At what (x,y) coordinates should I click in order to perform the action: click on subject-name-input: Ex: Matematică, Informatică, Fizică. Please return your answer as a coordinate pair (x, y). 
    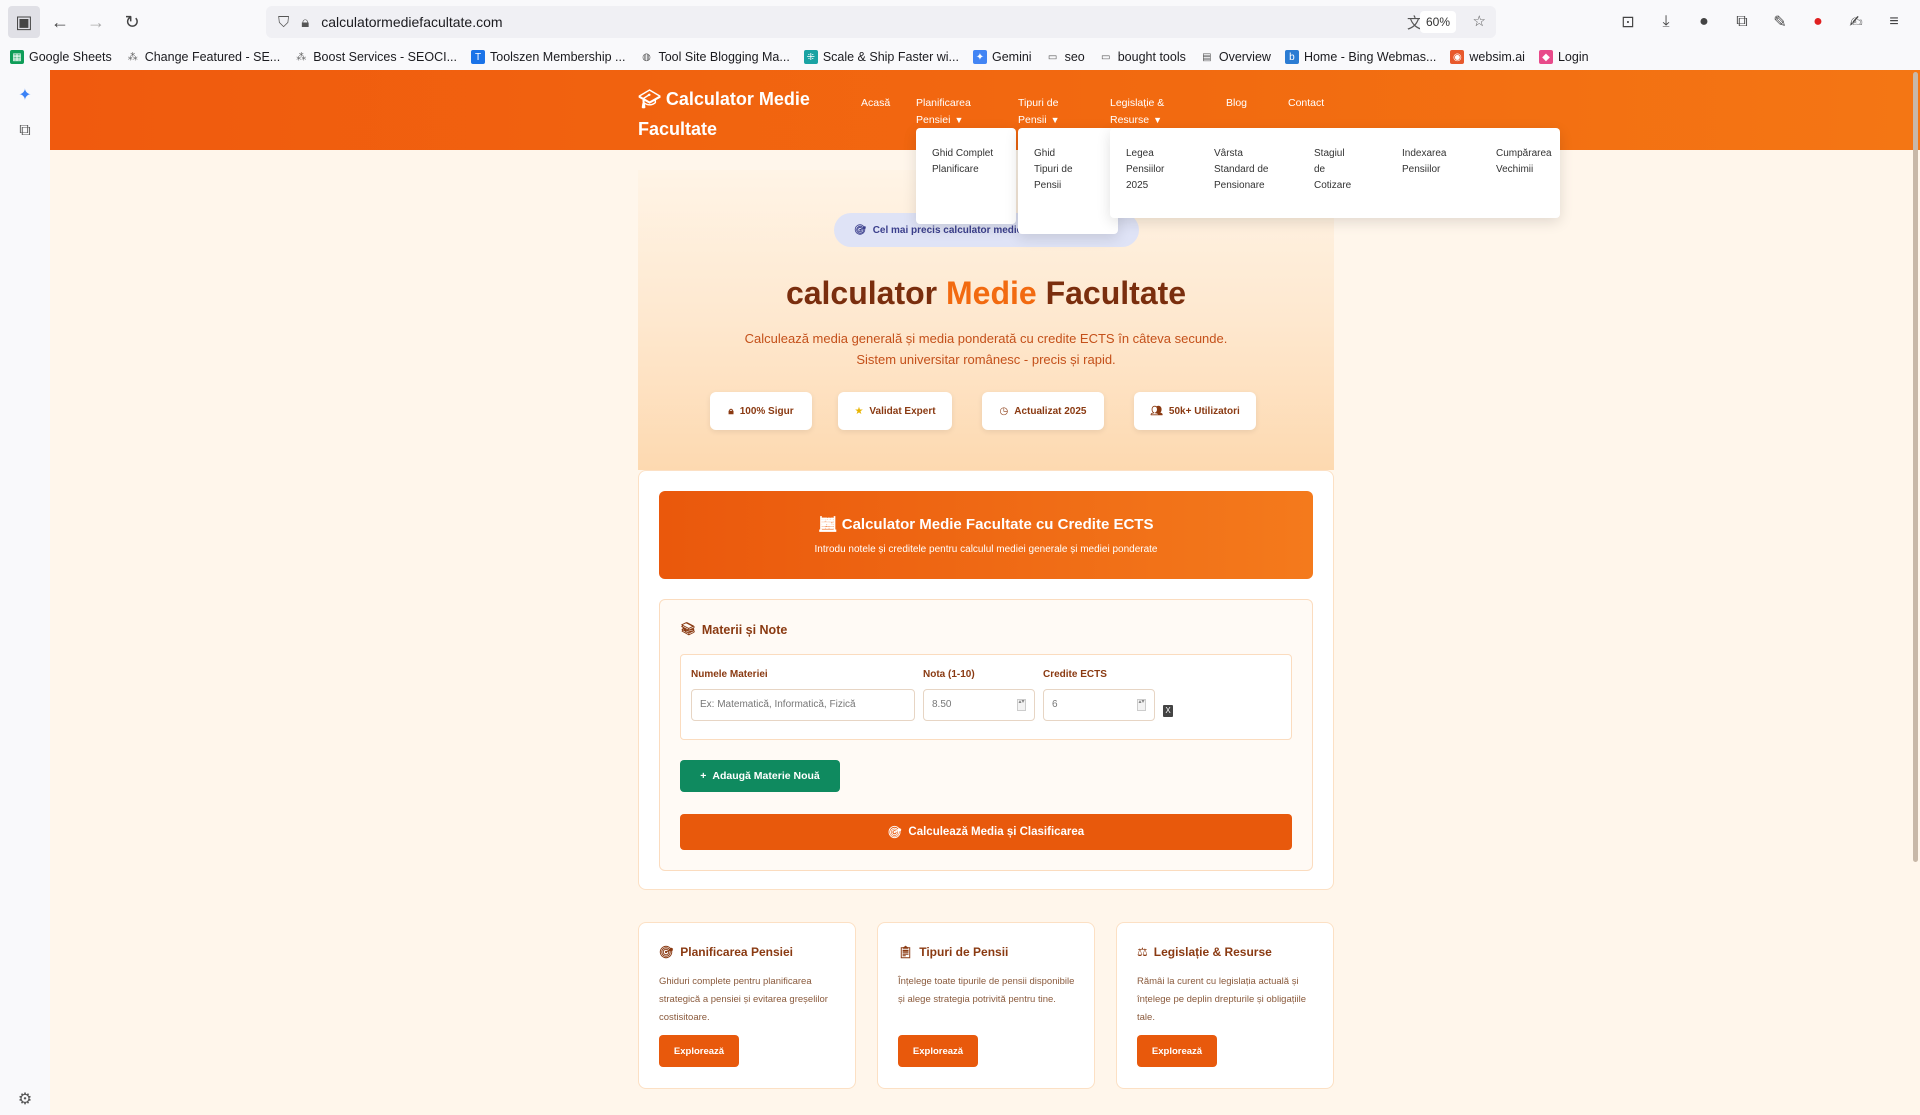
    Looking at the image, I should click on (803, 705).